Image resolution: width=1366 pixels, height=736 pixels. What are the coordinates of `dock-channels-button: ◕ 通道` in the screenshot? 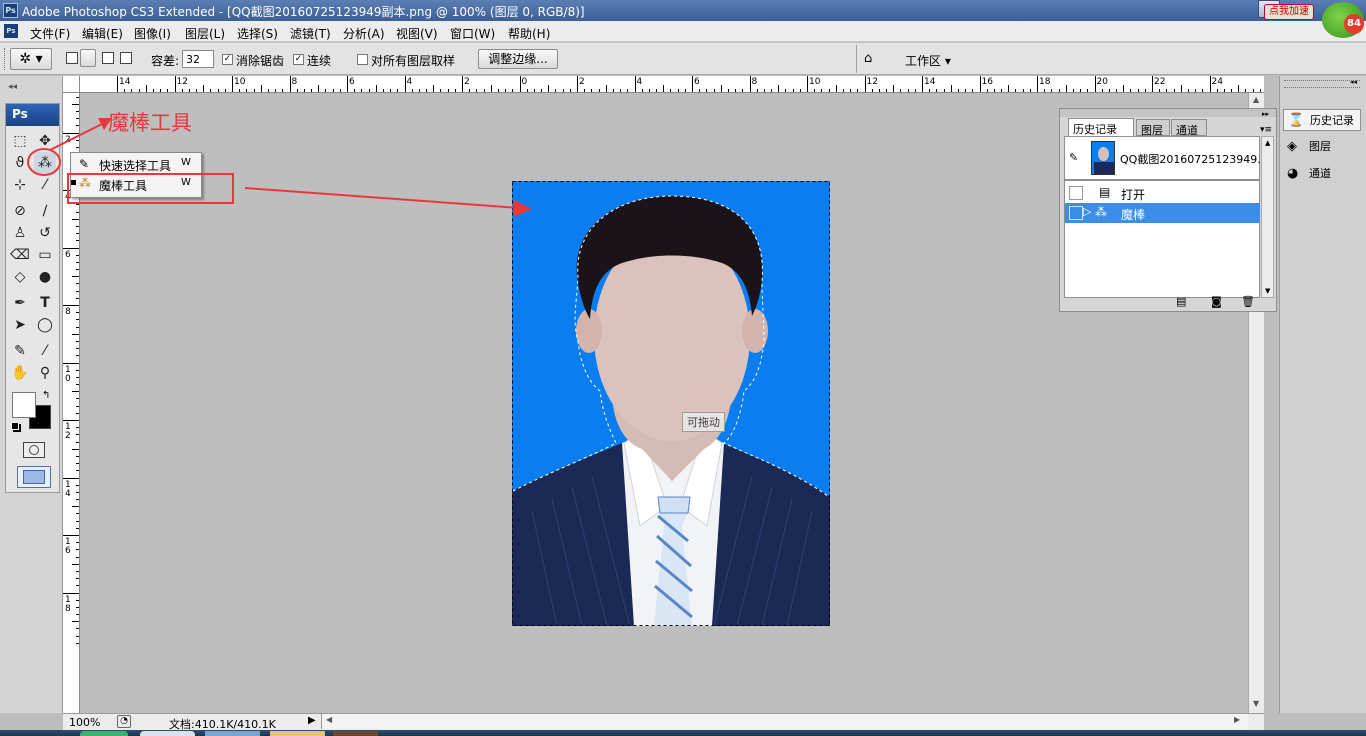 It's located at (1322, 174).